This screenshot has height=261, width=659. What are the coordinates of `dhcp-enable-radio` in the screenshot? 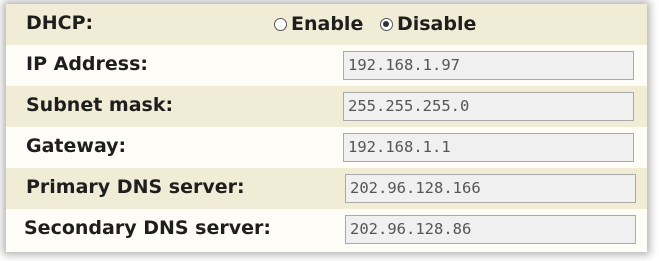 It's located at (280, 24).